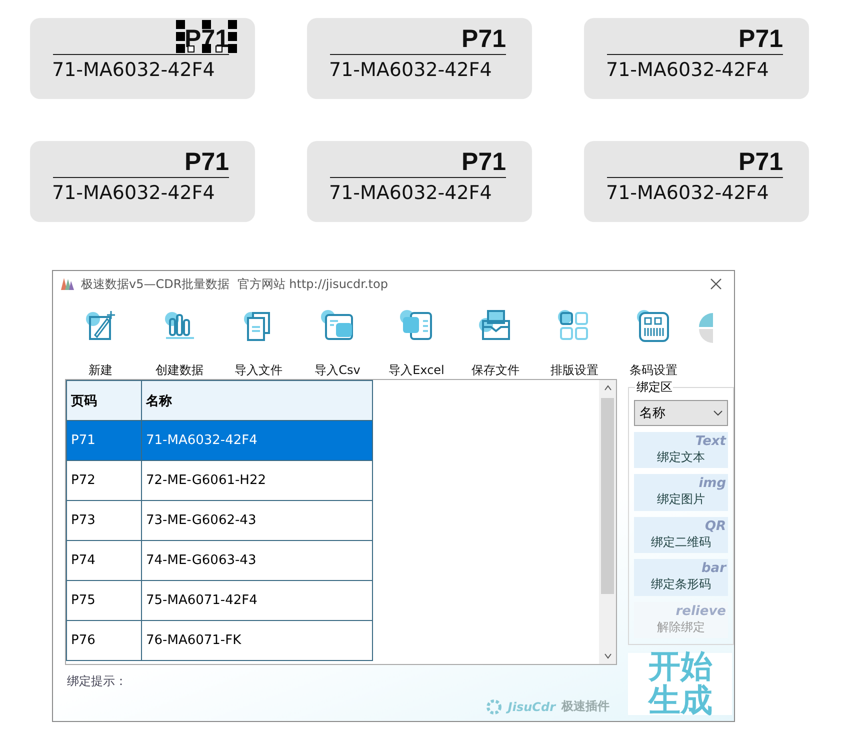  I want to click on table-cell: 75-MA6071-42F4, so click(257, 600).